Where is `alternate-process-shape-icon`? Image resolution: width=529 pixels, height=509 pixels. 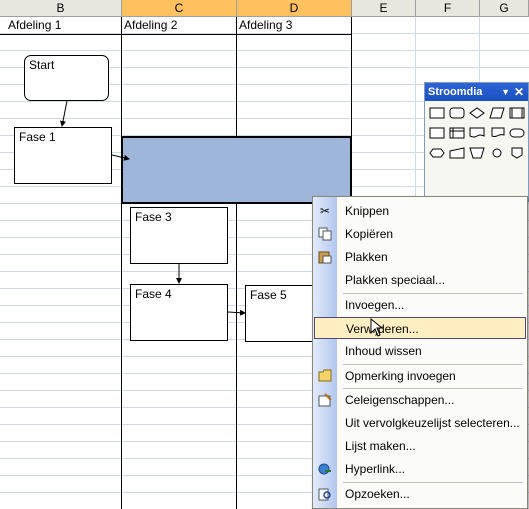 alternate-process-shape-icon is located at coordinates (457, 113).